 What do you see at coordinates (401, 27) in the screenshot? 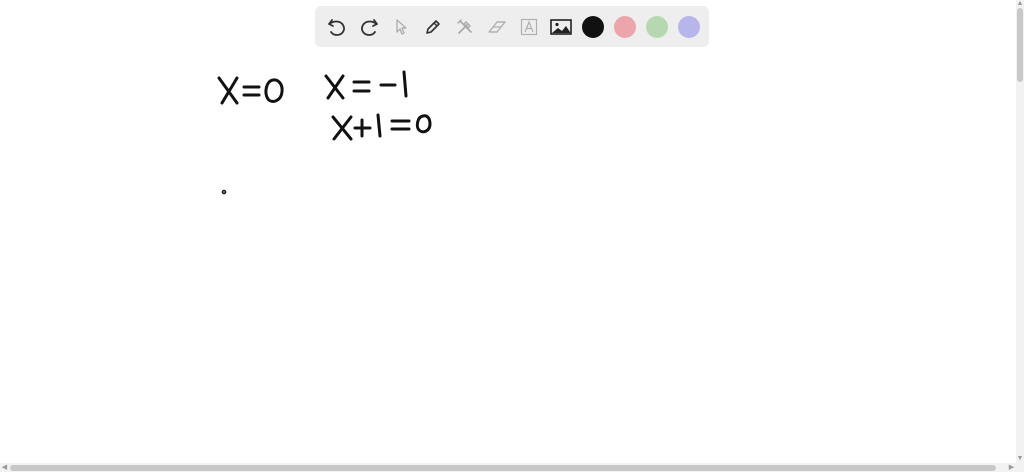
I see `pointer-icon` at bounding box center [401, 27].